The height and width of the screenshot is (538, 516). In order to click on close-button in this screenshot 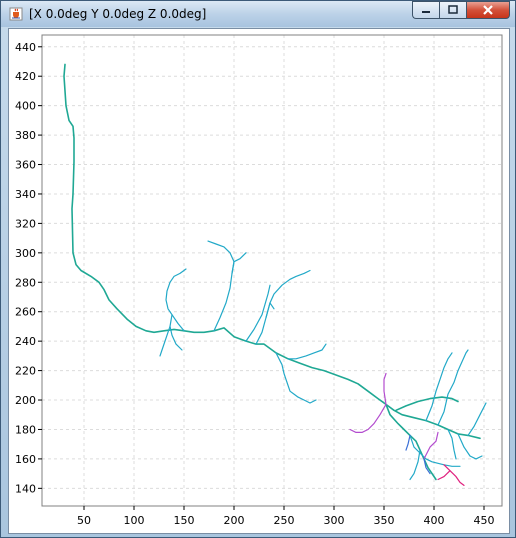, I will do `click(488, 10)`.